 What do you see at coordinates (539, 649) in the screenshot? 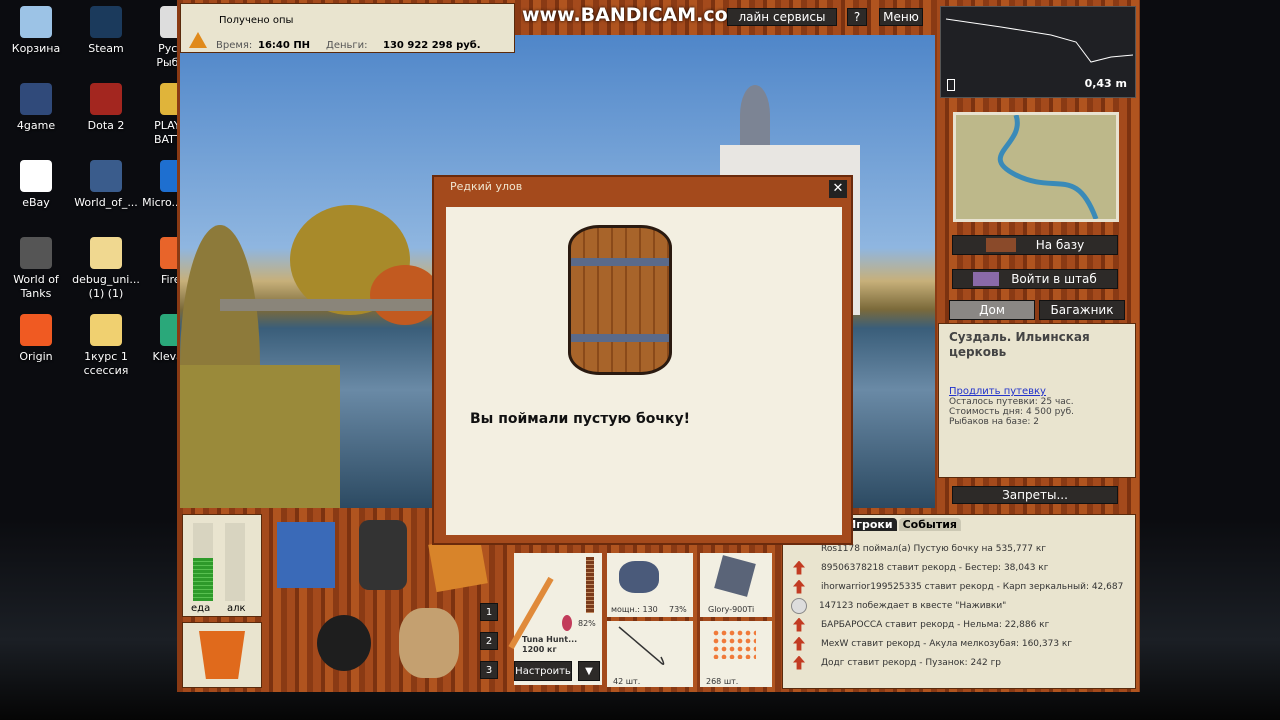
I see `rod-load: 1200 кг` at bounding box center [539, 649].